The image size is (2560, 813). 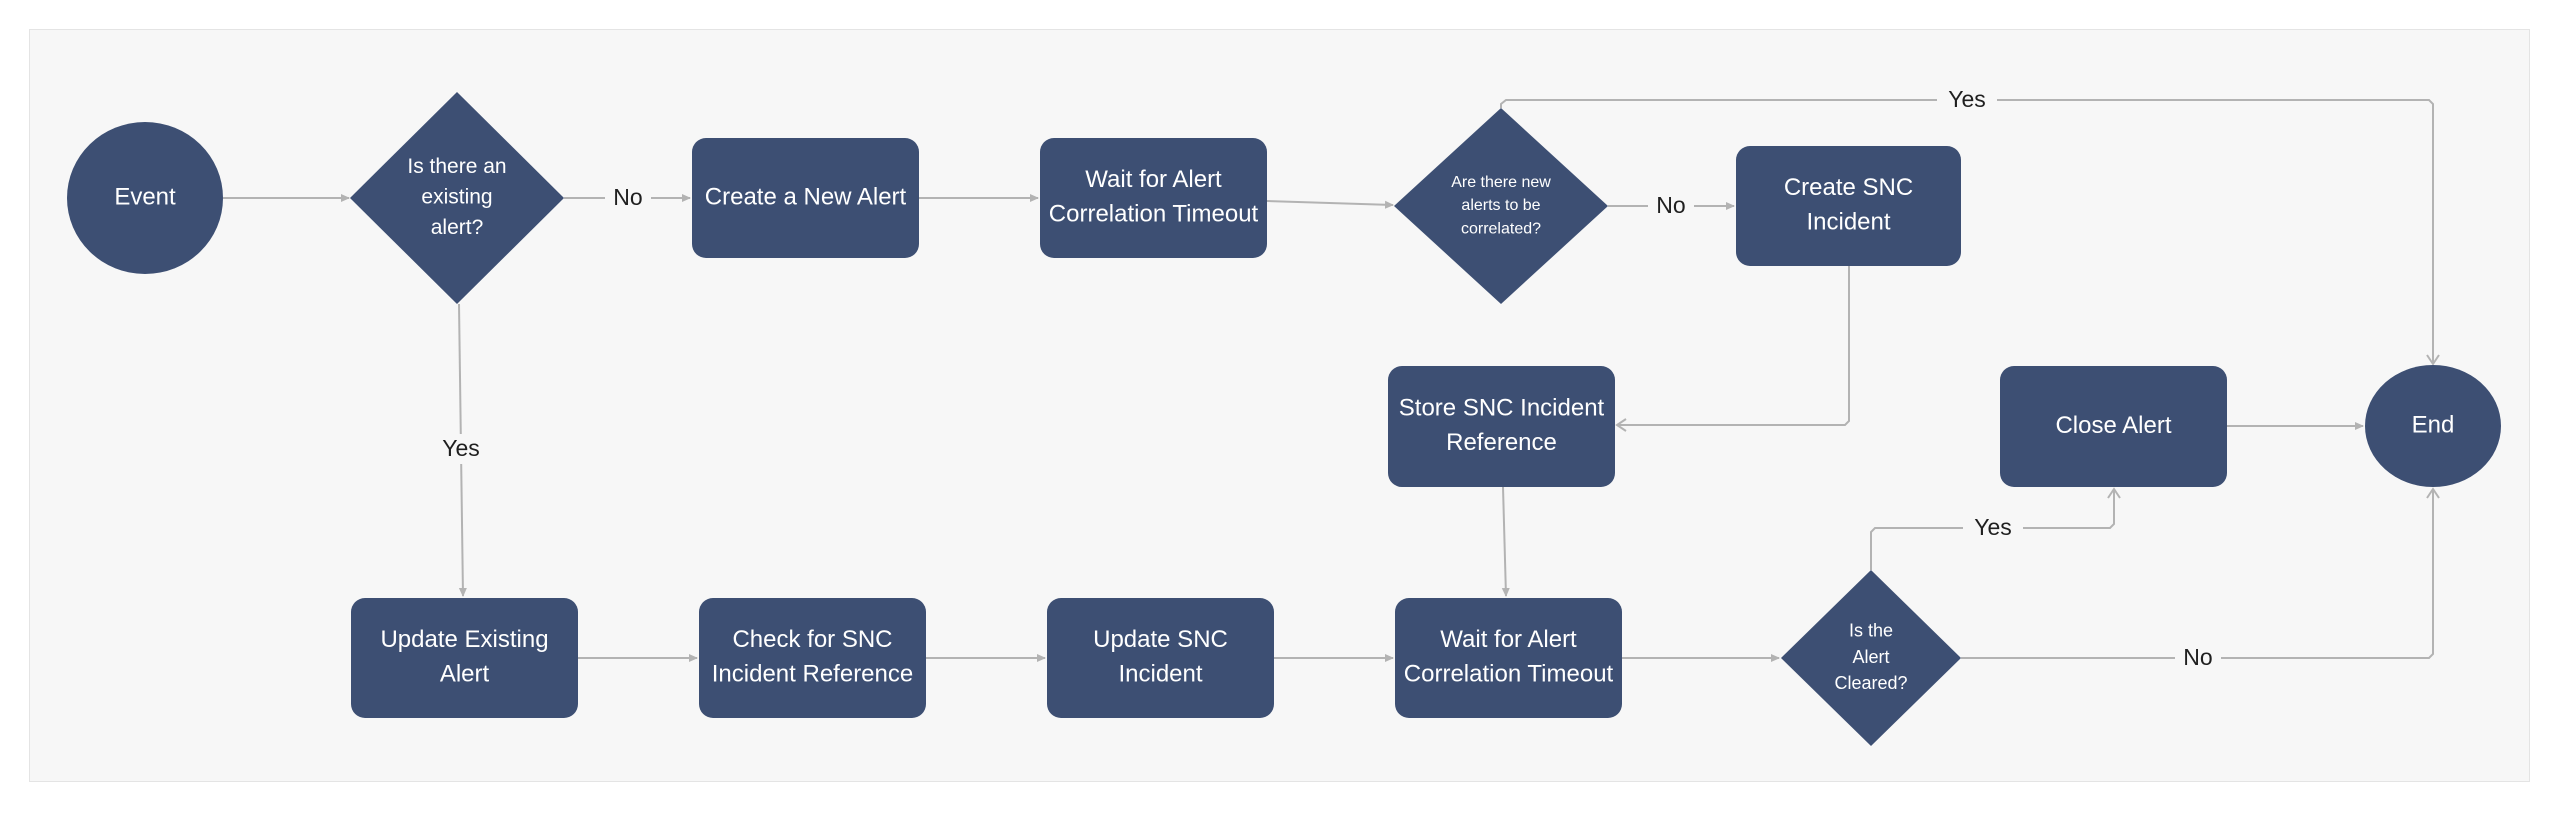 I want to click on node-update-existing-alert: Update Existing Alert, so click(x=464, y=658).